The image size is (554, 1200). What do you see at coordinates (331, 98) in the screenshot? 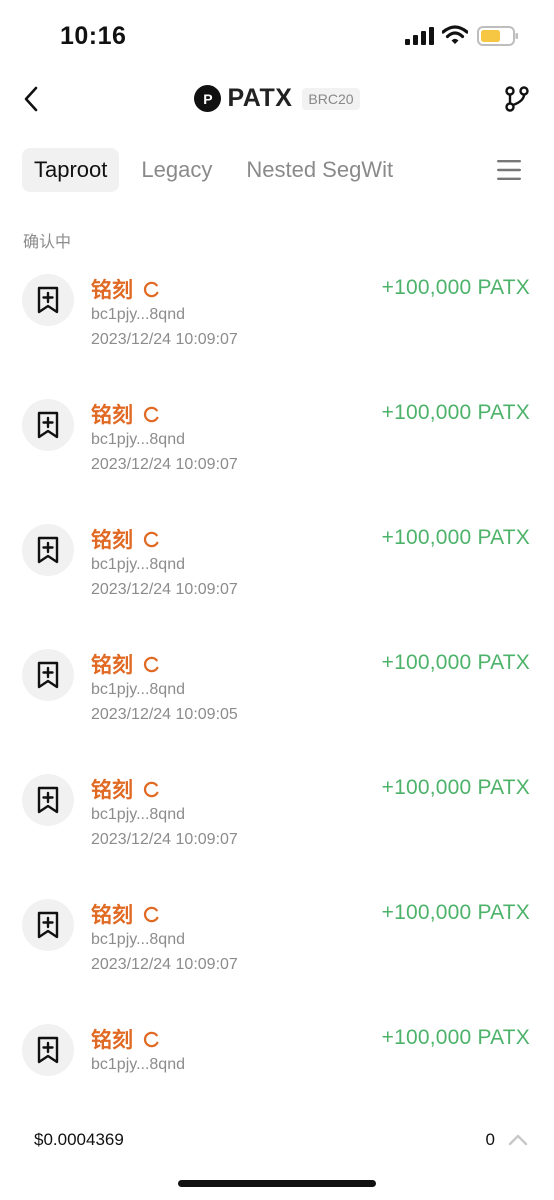
I see `token-standard-badge: BRC20` at bounding box center [331, 98].